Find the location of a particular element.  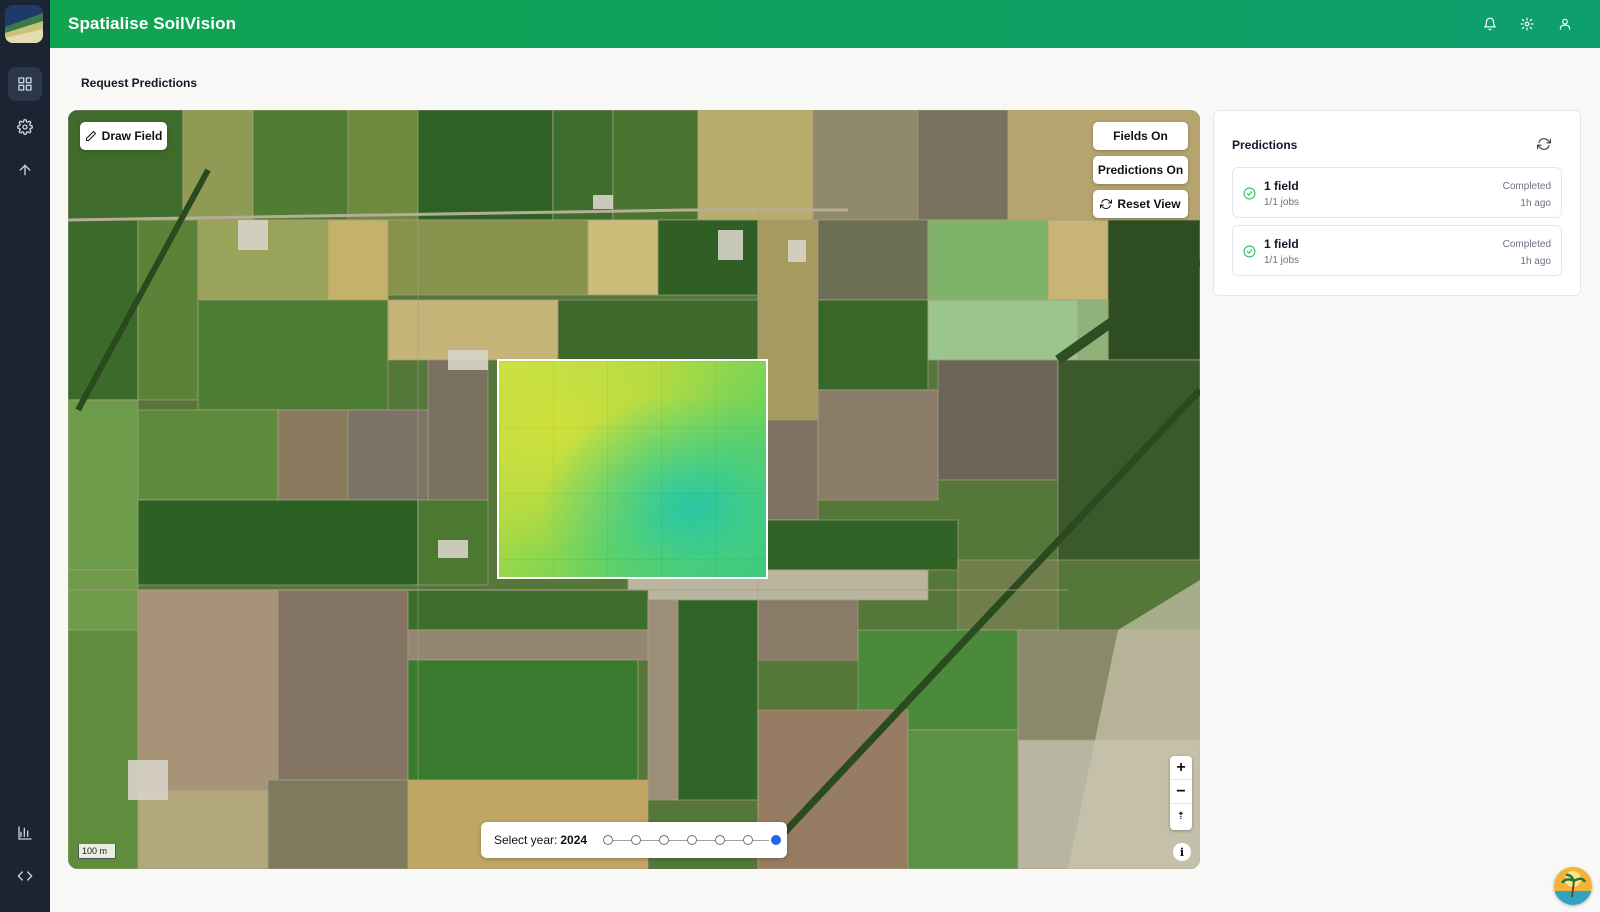

sidebar-item-upload is located at coordinates (25, 170).